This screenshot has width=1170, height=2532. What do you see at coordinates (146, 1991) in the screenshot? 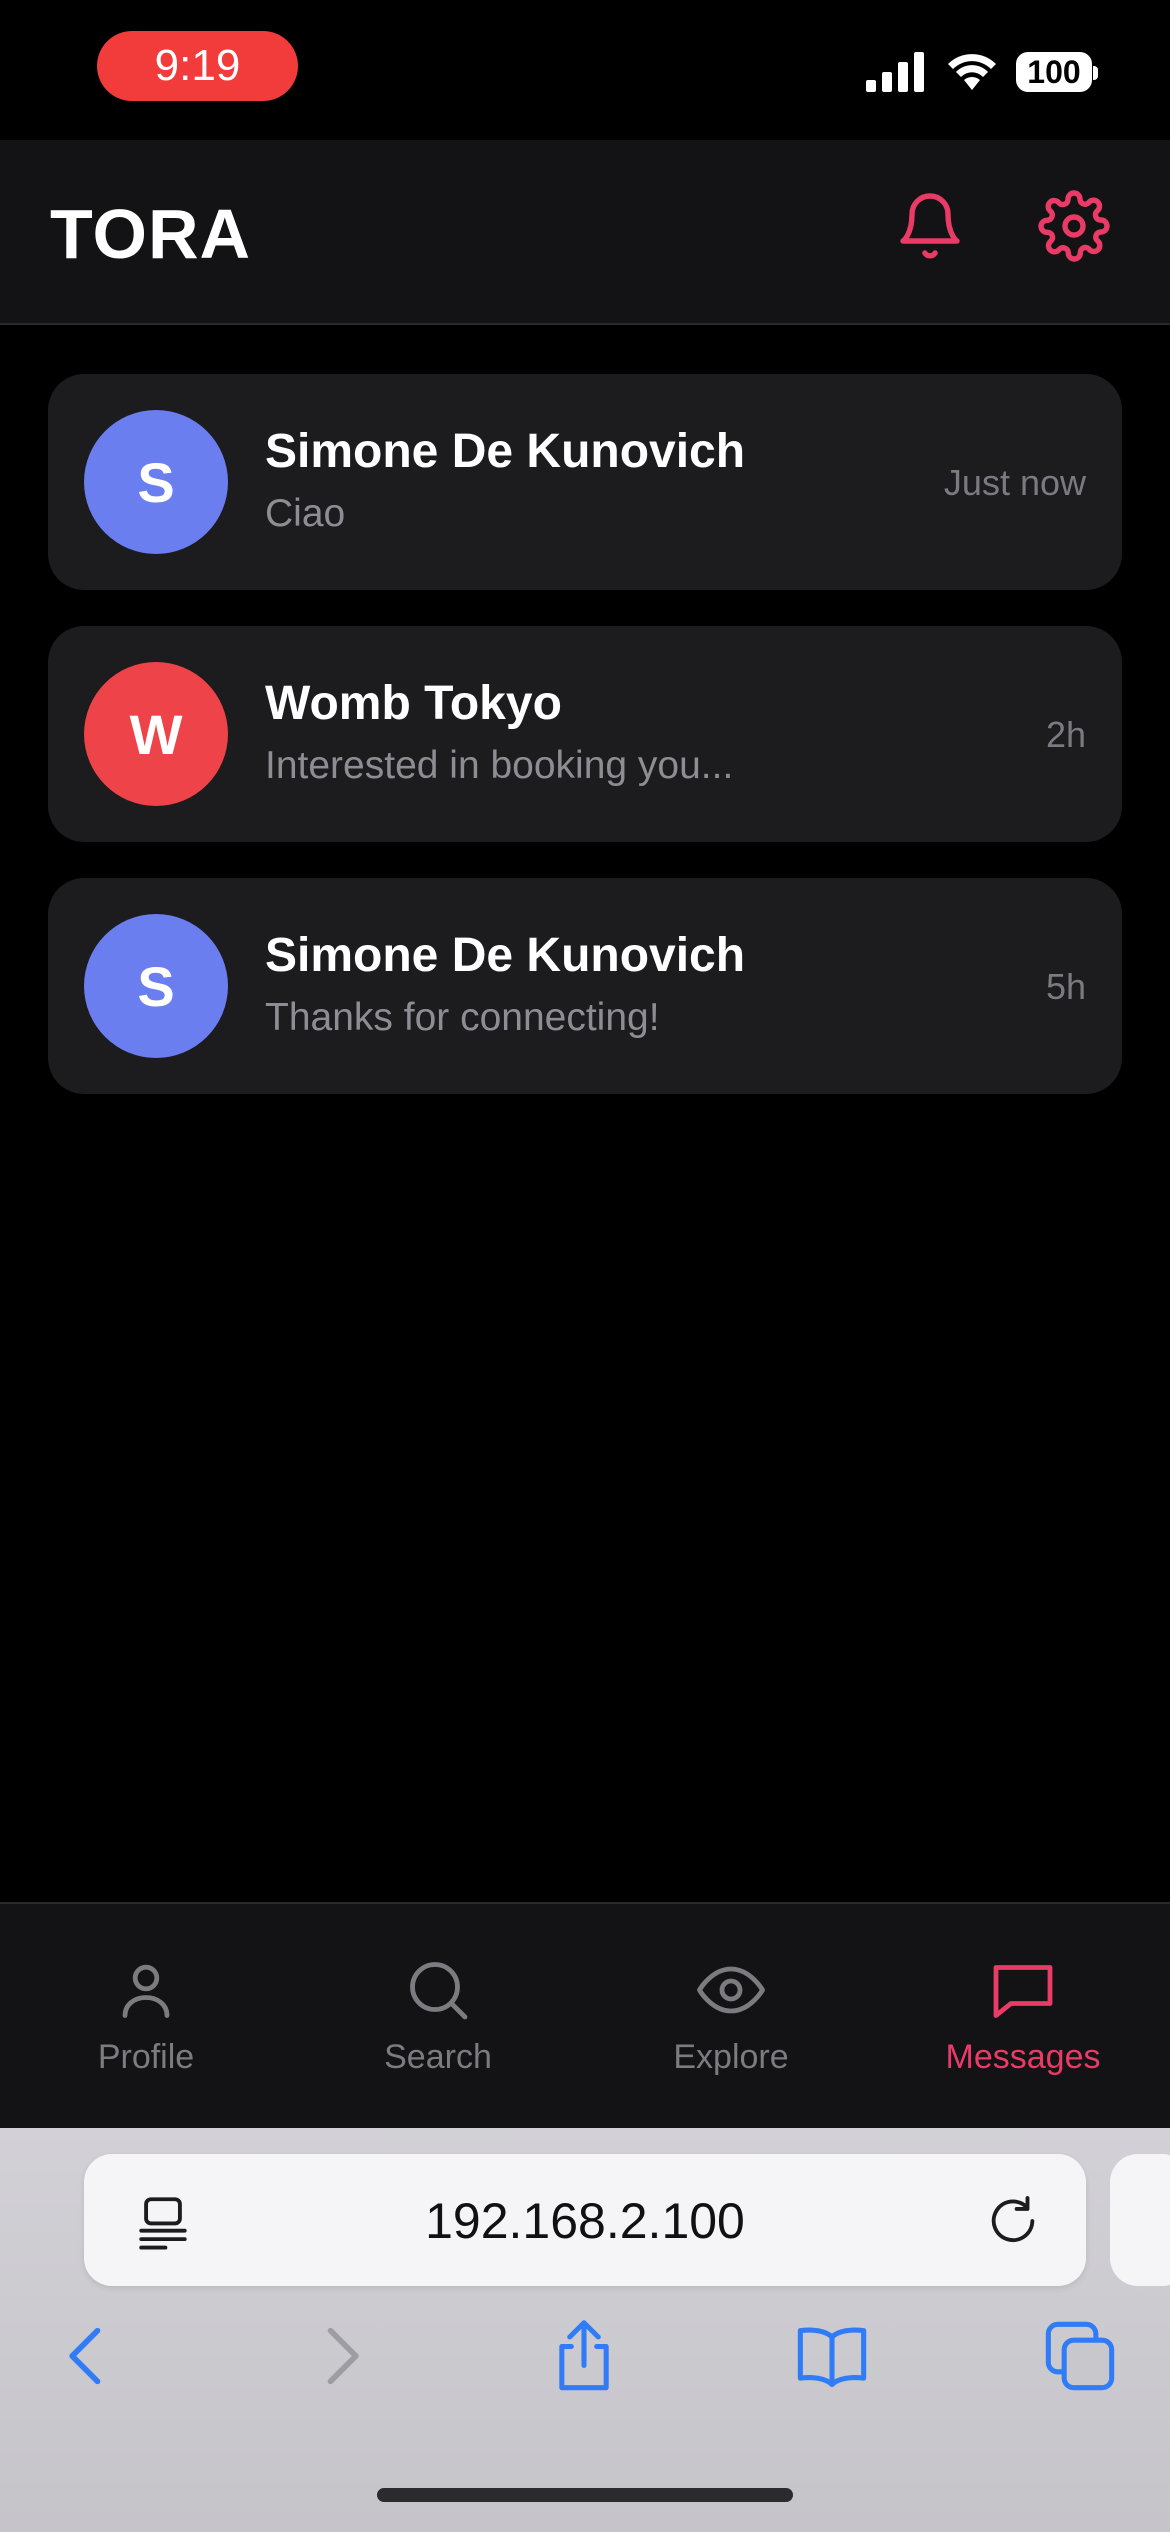
I see `user-icon` at bounding box center [146, 1991].